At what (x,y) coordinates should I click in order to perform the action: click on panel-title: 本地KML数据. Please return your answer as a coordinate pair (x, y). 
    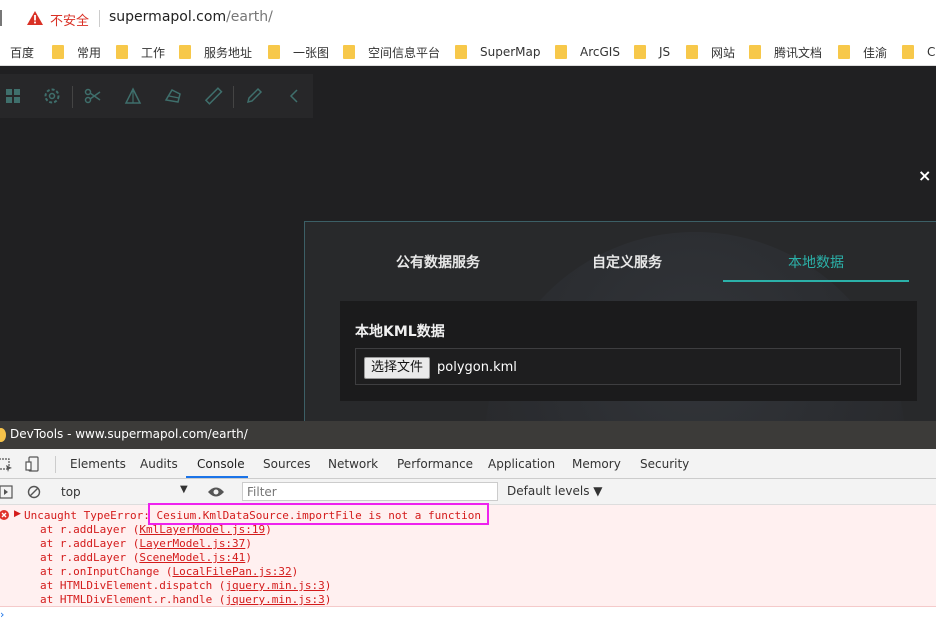
    Looking at the image, I should click on (400, 332).